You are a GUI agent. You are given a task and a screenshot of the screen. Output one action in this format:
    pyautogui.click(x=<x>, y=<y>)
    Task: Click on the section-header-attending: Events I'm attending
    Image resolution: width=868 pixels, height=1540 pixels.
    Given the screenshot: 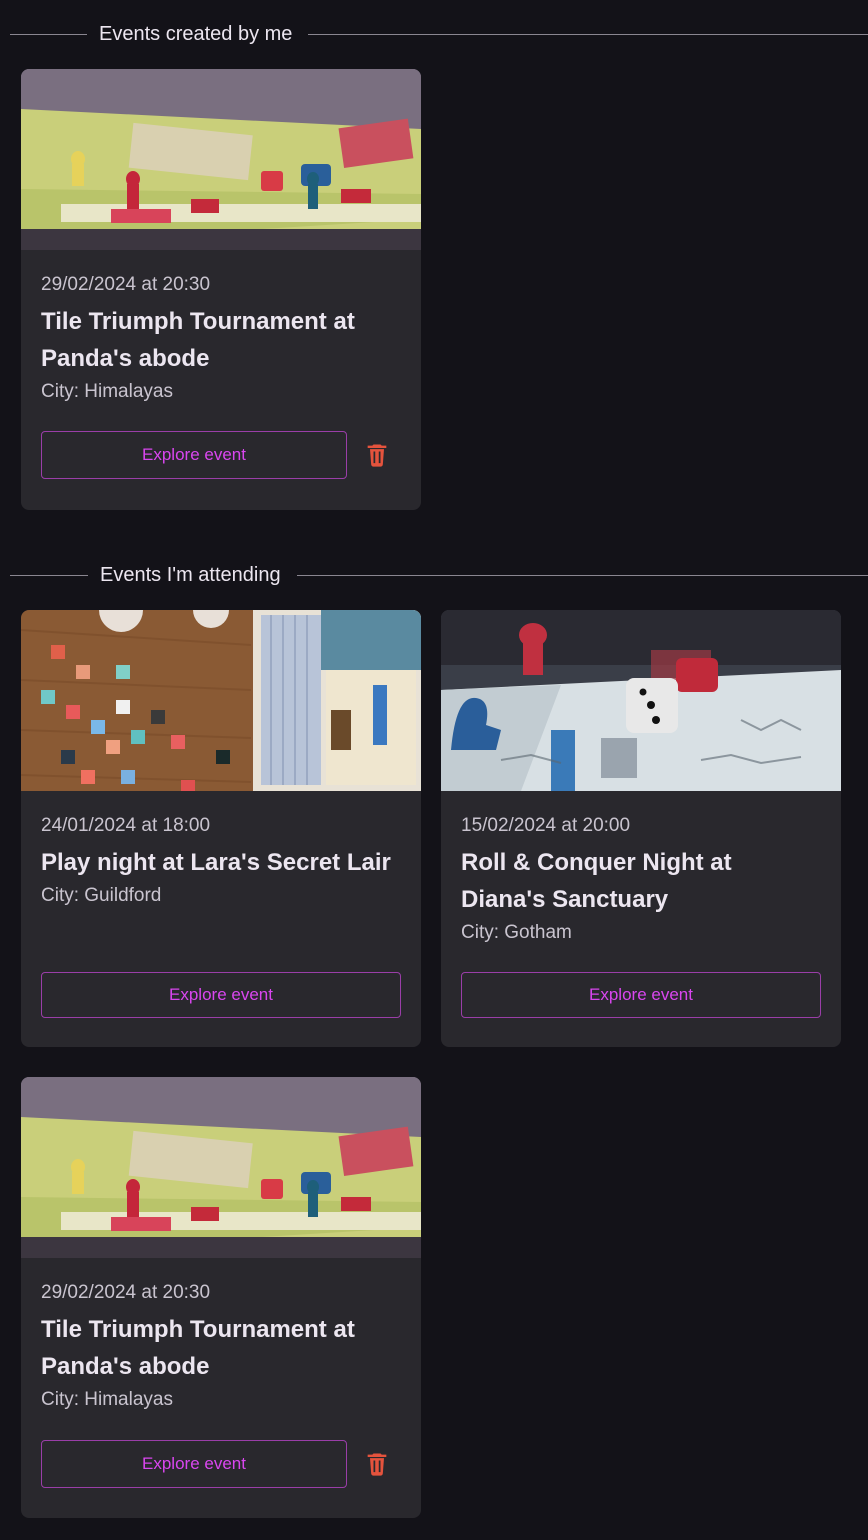 What is the action you would take?
    pyautogui.click(x=439, y=575)
    